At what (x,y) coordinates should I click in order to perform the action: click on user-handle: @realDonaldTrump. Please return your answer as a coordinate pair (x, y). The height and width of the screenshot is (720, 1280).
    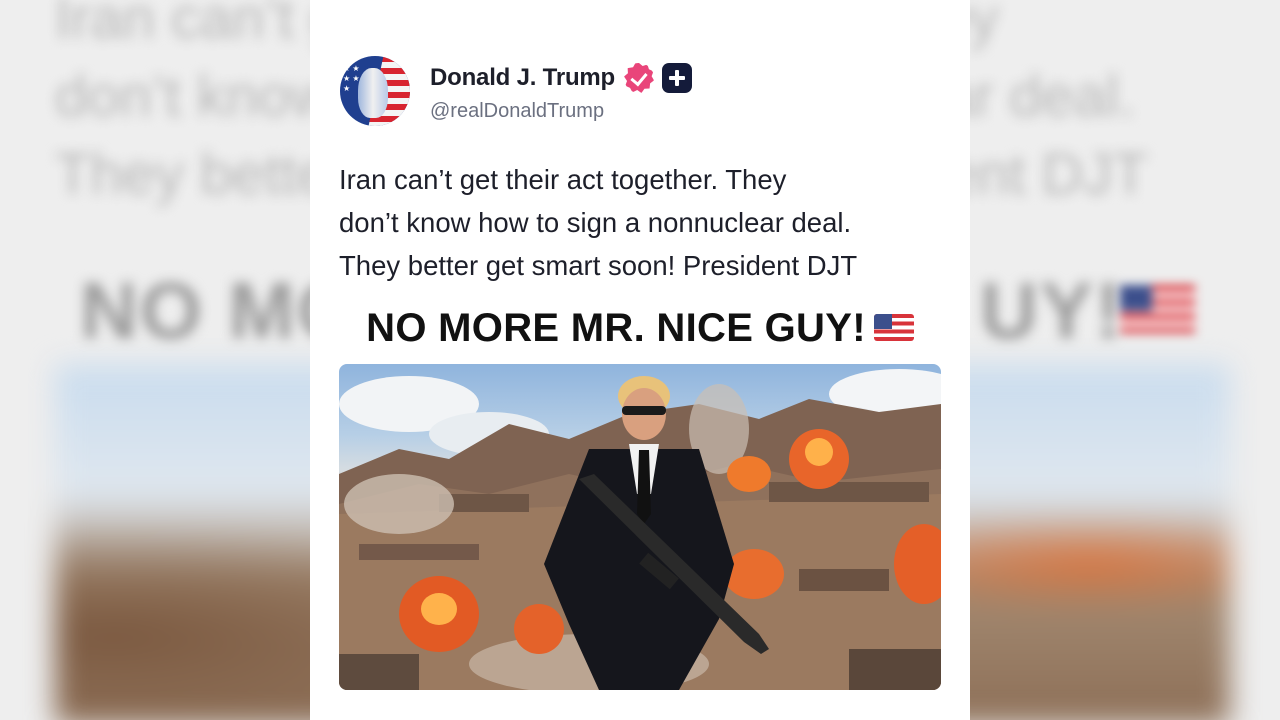
    Looking at the image, I should click on (517, 111).